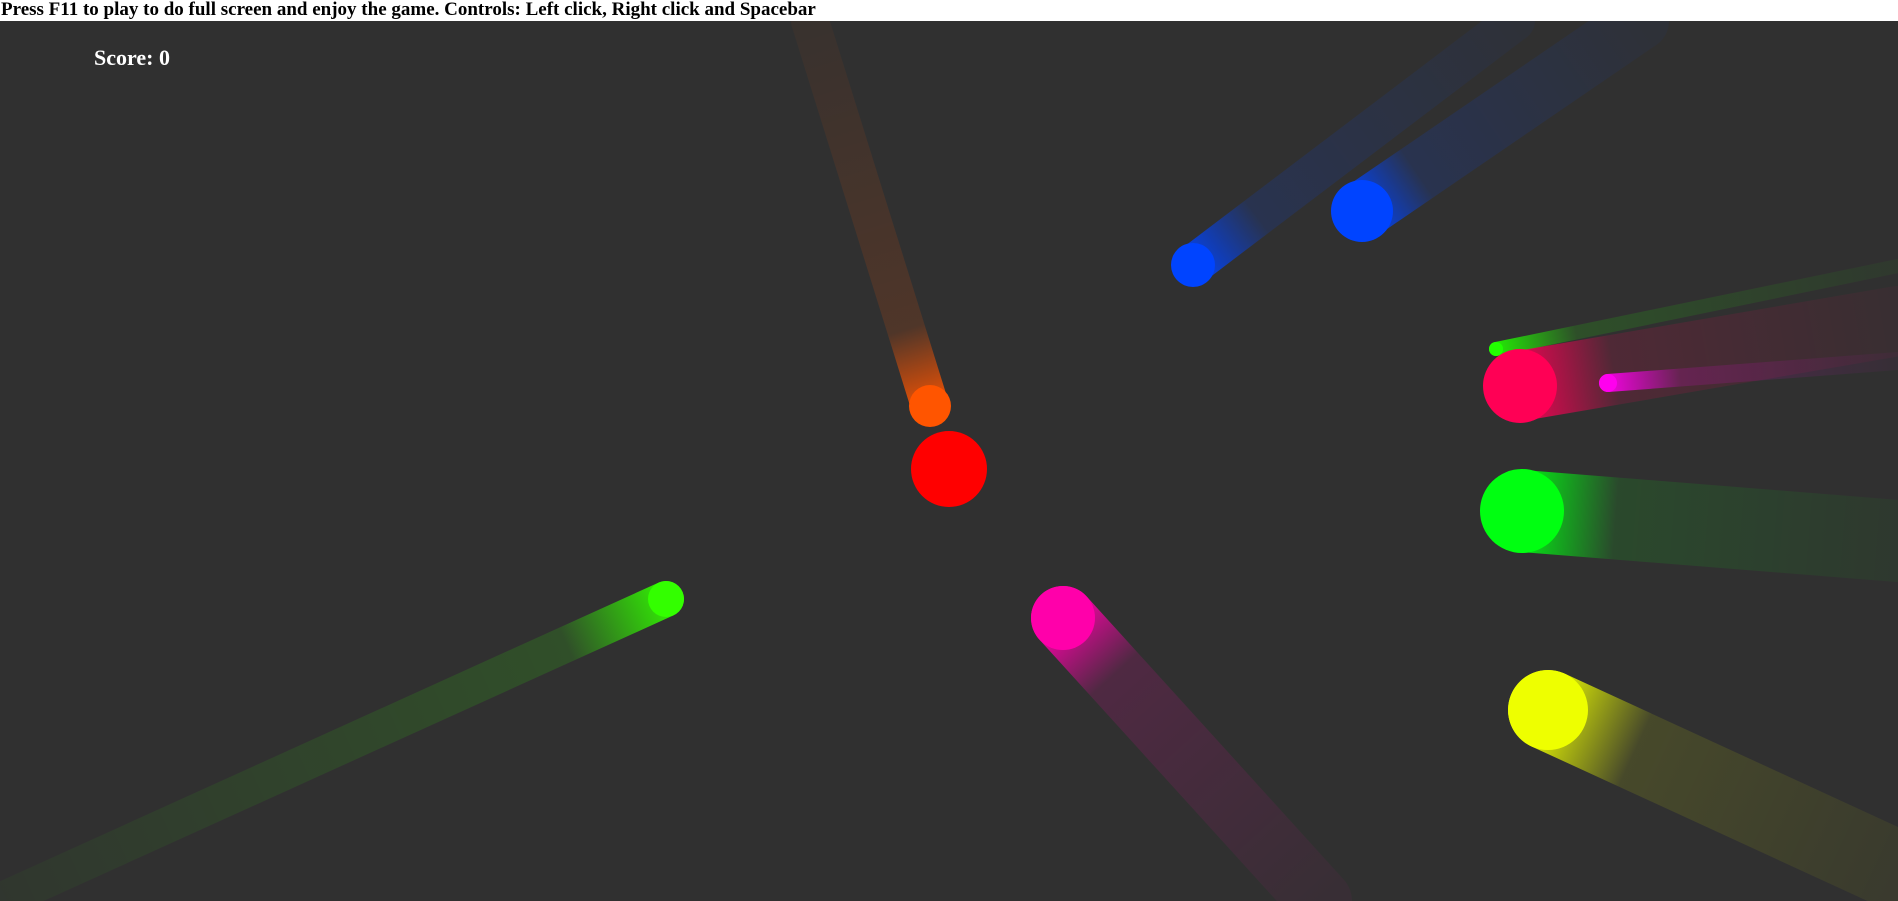 Image resolution: width=1898 pixels, height=901 pixels. I want to click on green-left-trail, so click(342, 741).